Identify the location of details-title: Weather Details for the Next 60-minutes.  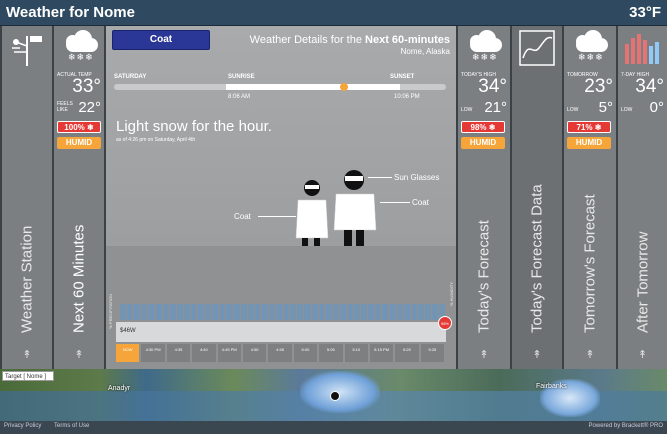
(350, 40).